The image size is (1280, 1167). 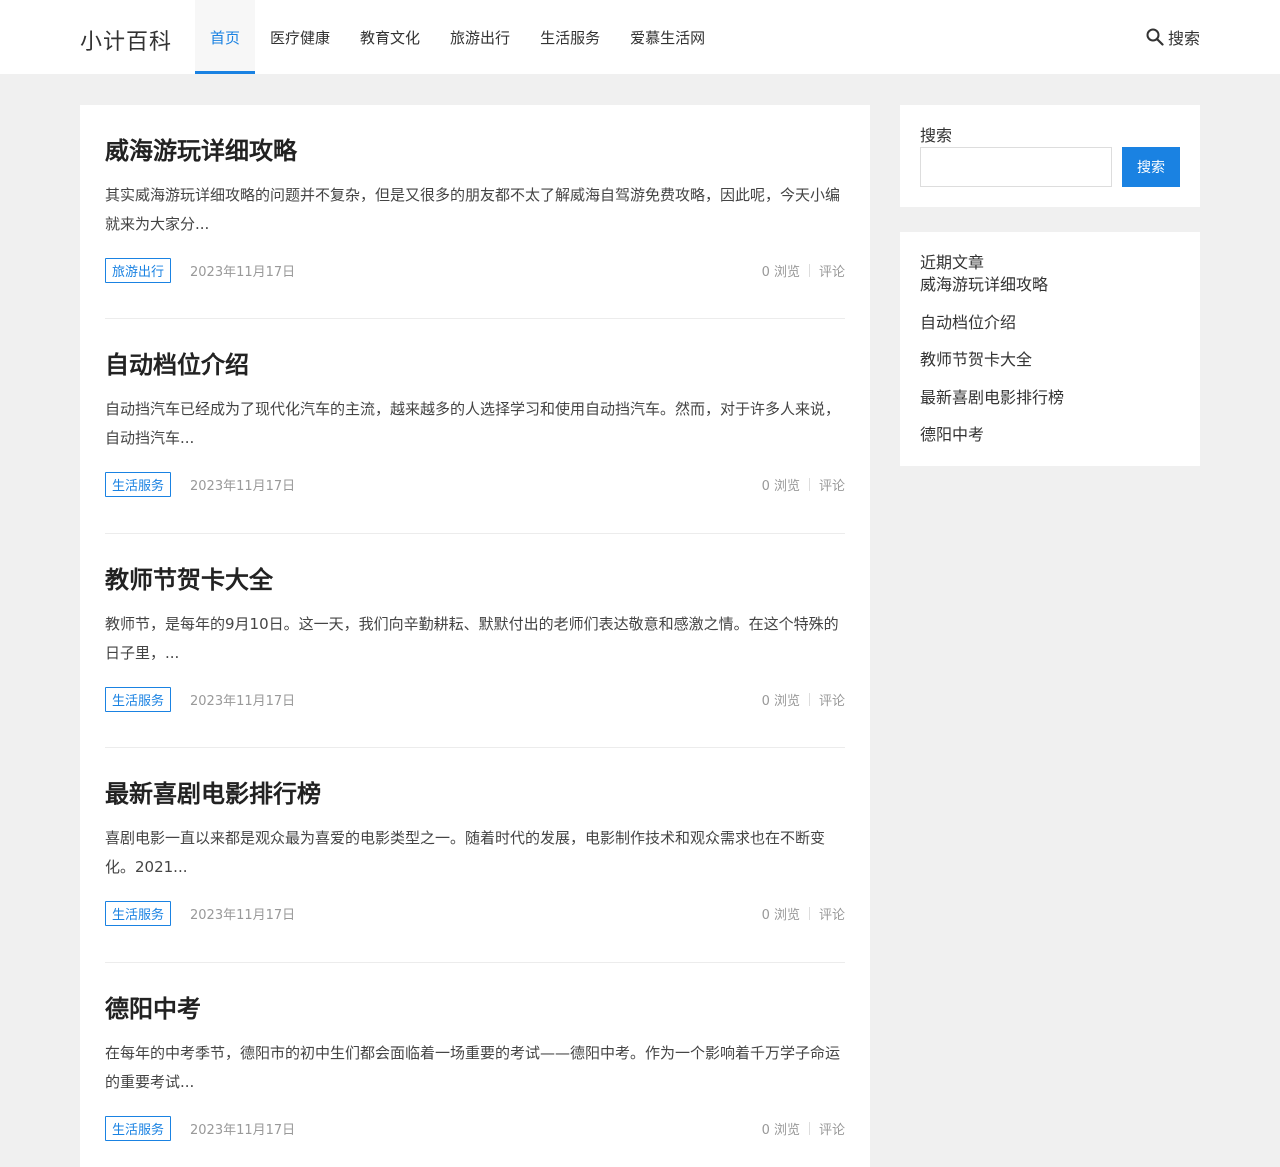 What do you see at coordinates (153, 1006) in the screenshot?
I see `post-title: 德阳中考` at bounding box center [153, 1006].